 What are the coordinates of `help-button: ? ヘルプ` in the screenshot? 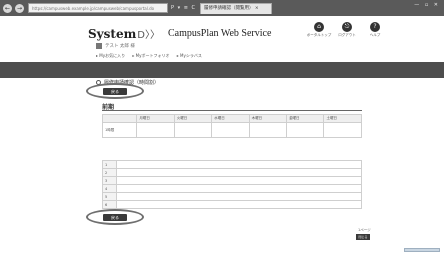 It's located at (375, 30).